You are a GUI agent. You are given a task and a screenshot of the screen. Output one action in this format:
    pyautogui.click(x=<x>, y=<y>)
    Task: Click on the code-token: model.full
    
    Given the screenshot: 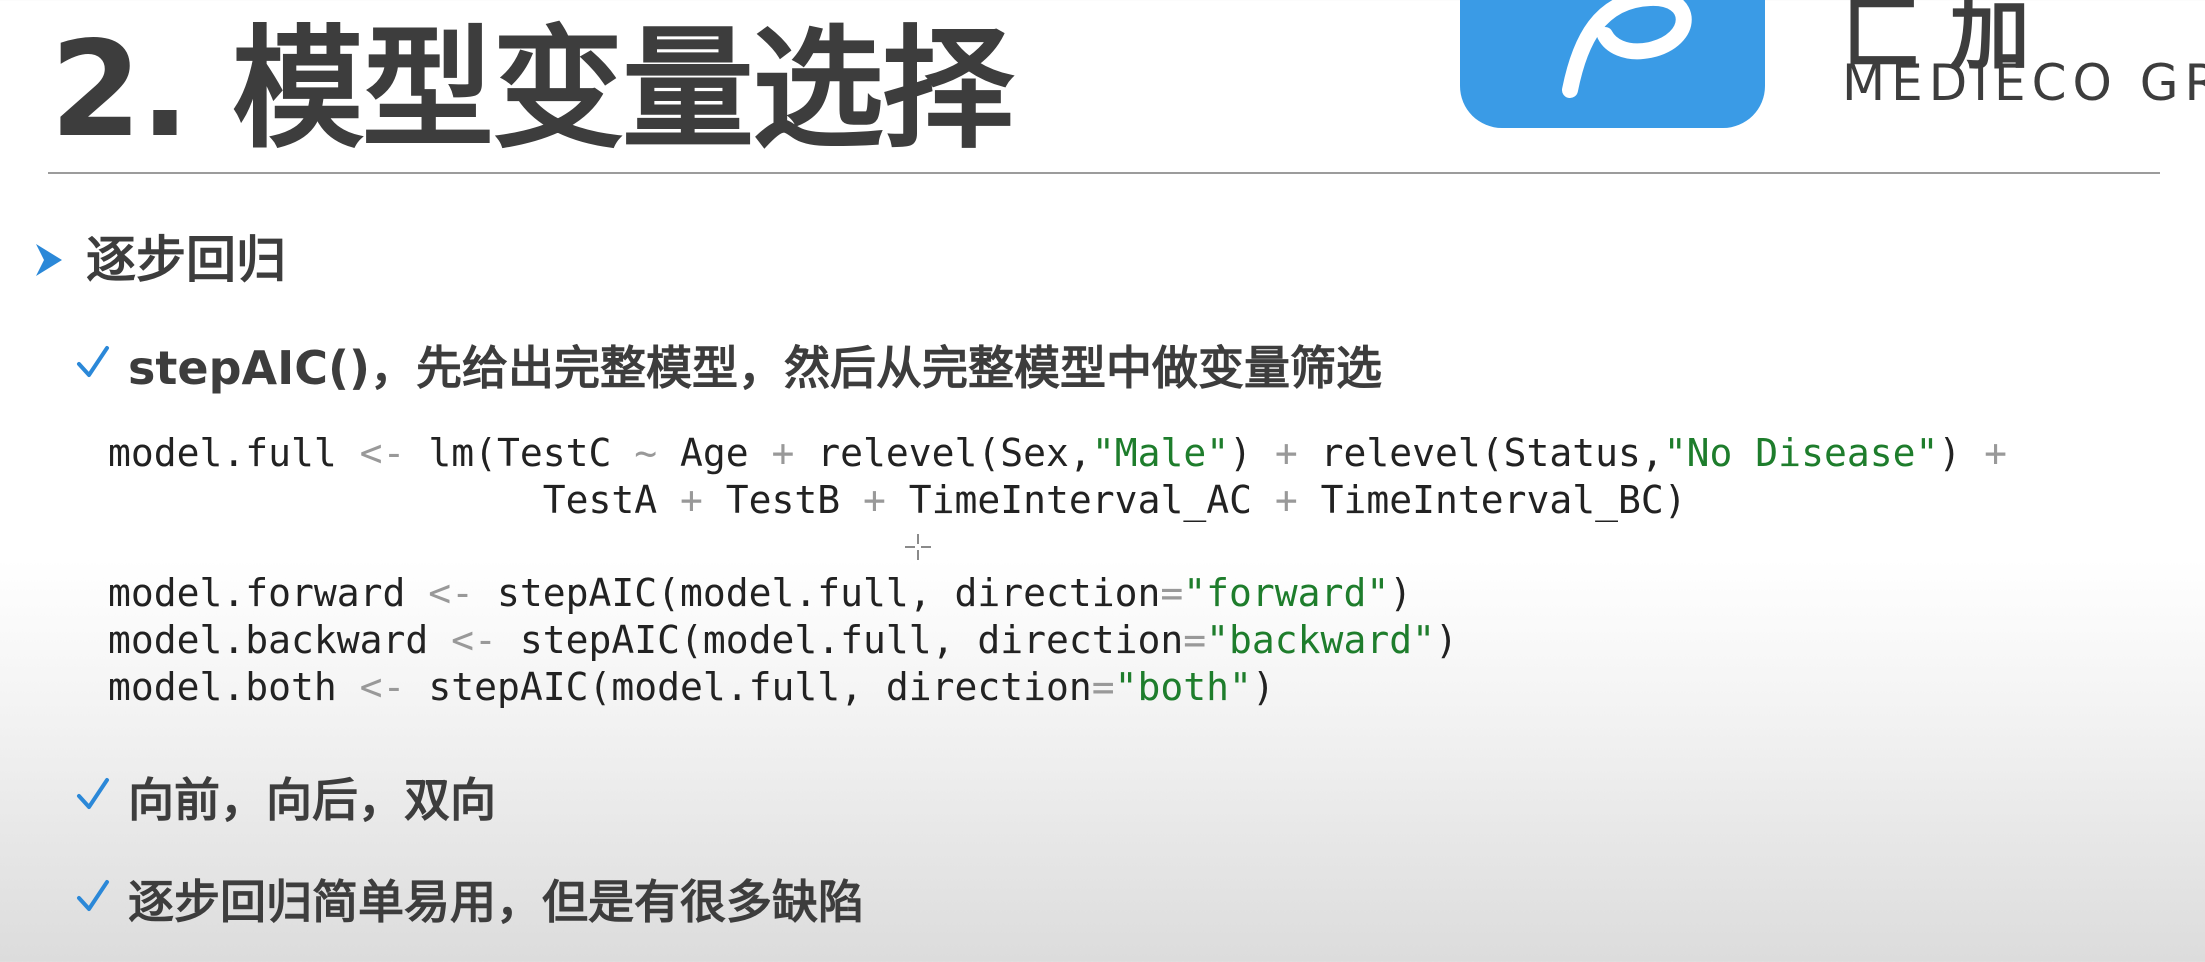 What is the action you would take?
    pyautogui.click(x=234, y=453)
    